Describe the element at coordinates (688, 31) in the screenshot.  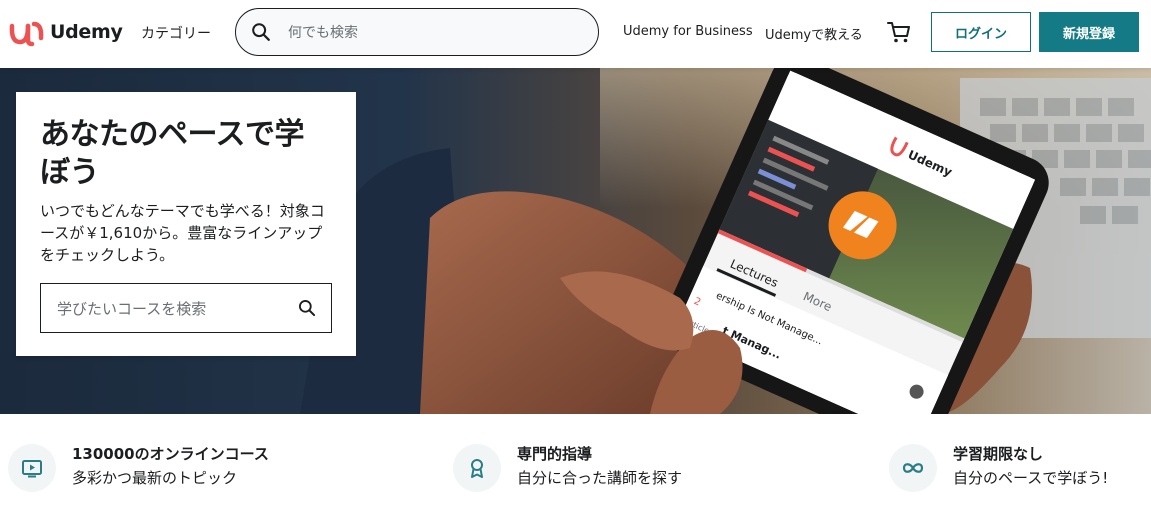
I see `udemy-business-link: Udemy for Business` at that location.